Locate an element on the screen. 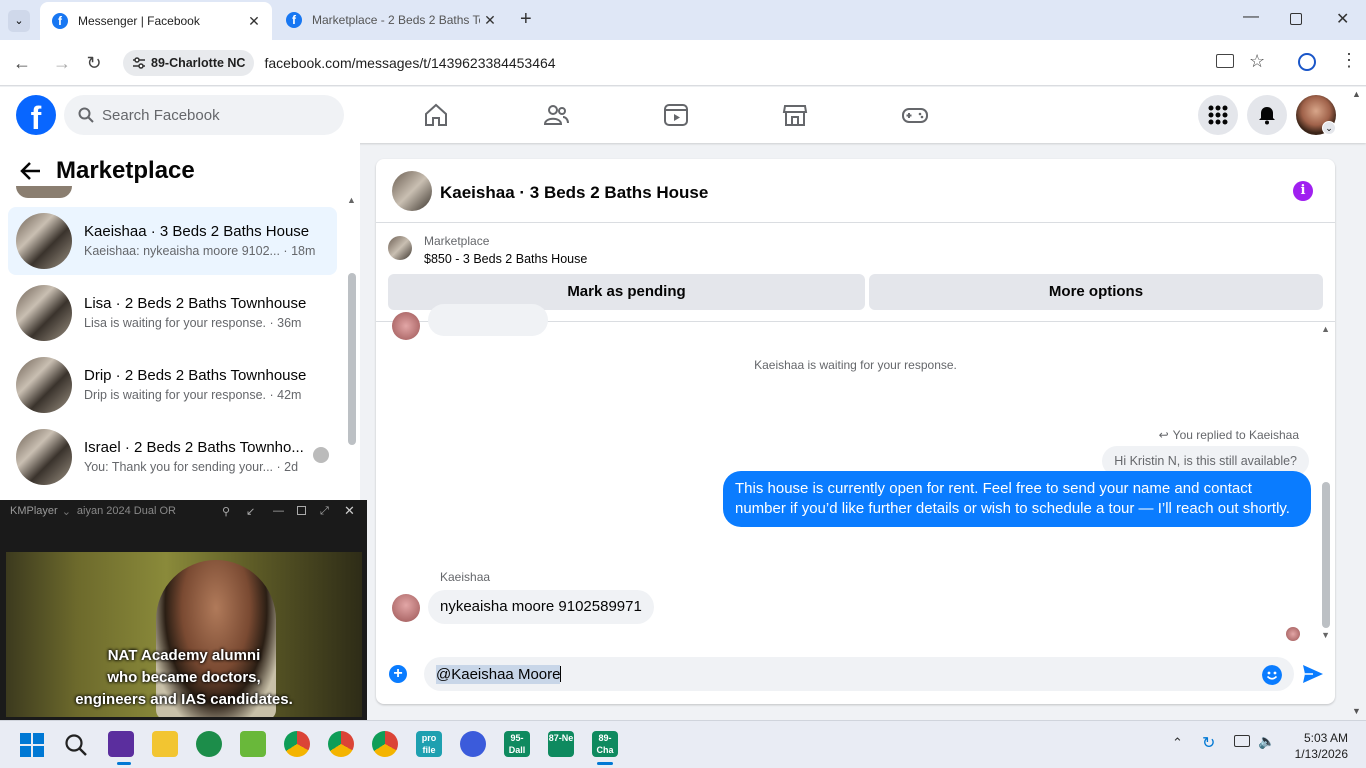  install-app-icon is located at coordinates (1225, 61).